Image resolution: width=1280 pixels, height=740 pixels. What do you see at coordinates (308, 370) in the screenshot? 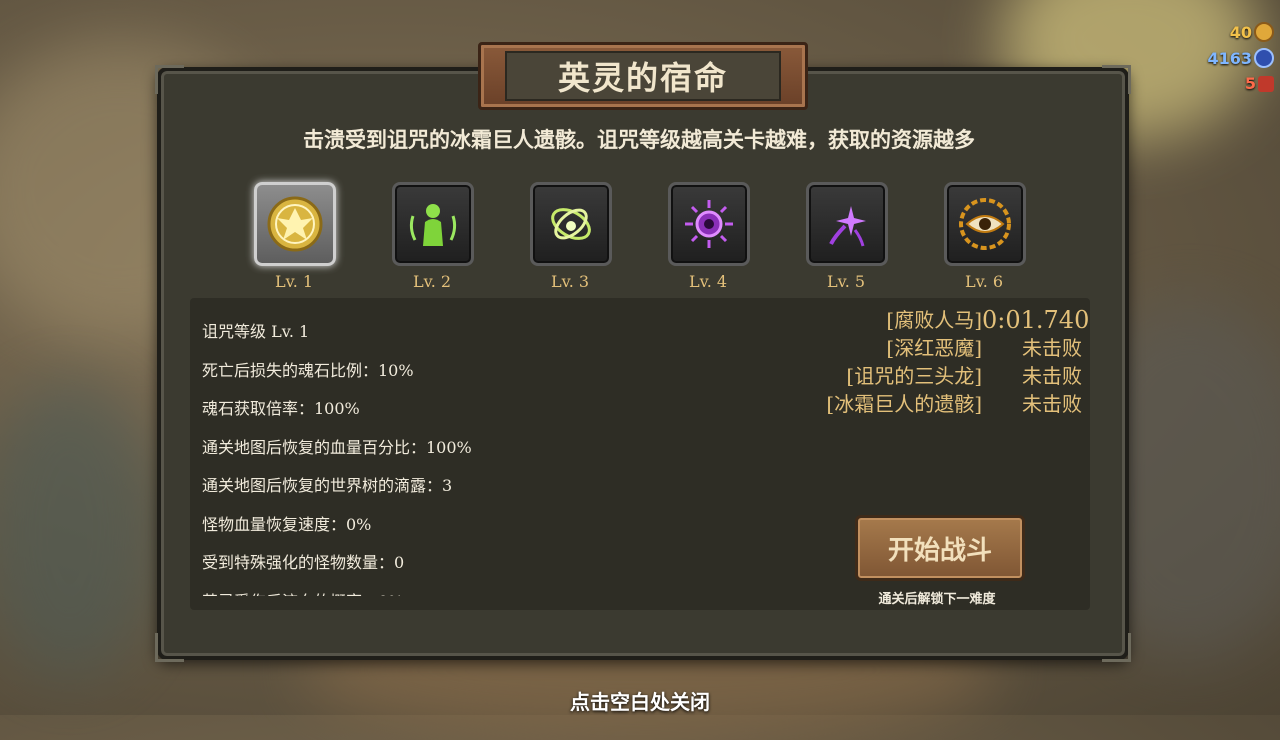
I see `stat-soulstone-loss: 死亡后损失的魂石比例：10%` at bounding box center [308, 370].